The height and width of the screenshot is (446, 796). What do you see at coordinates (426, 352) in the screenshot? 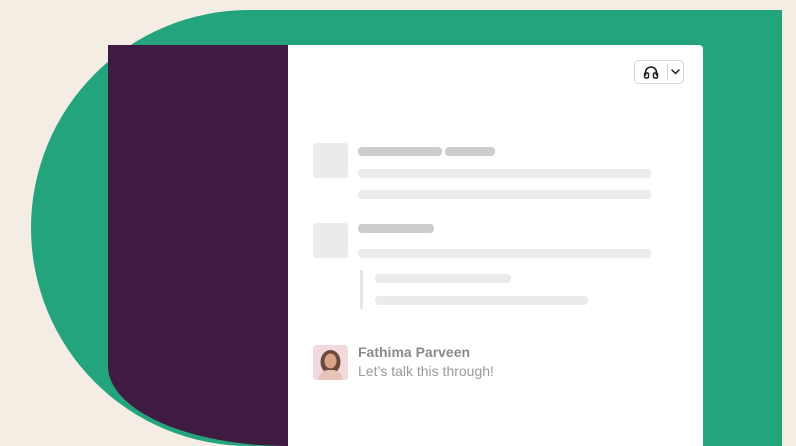
I see `sender-name: Fathima Parveen` at bounding box center [426, 352].